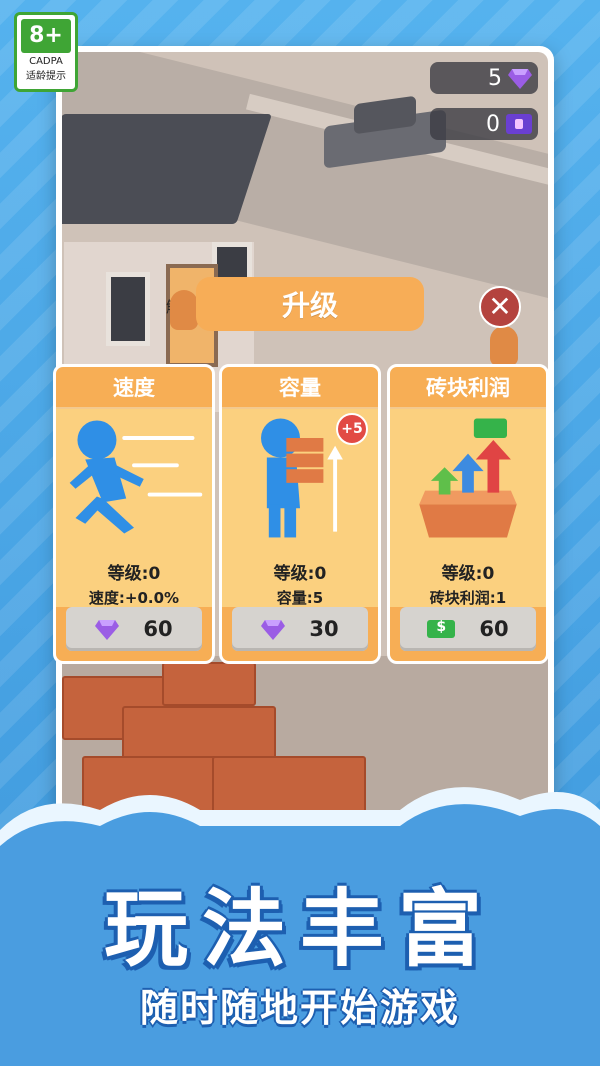 The height and width of the screenshot is (1066, 600). I want to click on promo-headline: 玩法丰富, so click(299, 929).